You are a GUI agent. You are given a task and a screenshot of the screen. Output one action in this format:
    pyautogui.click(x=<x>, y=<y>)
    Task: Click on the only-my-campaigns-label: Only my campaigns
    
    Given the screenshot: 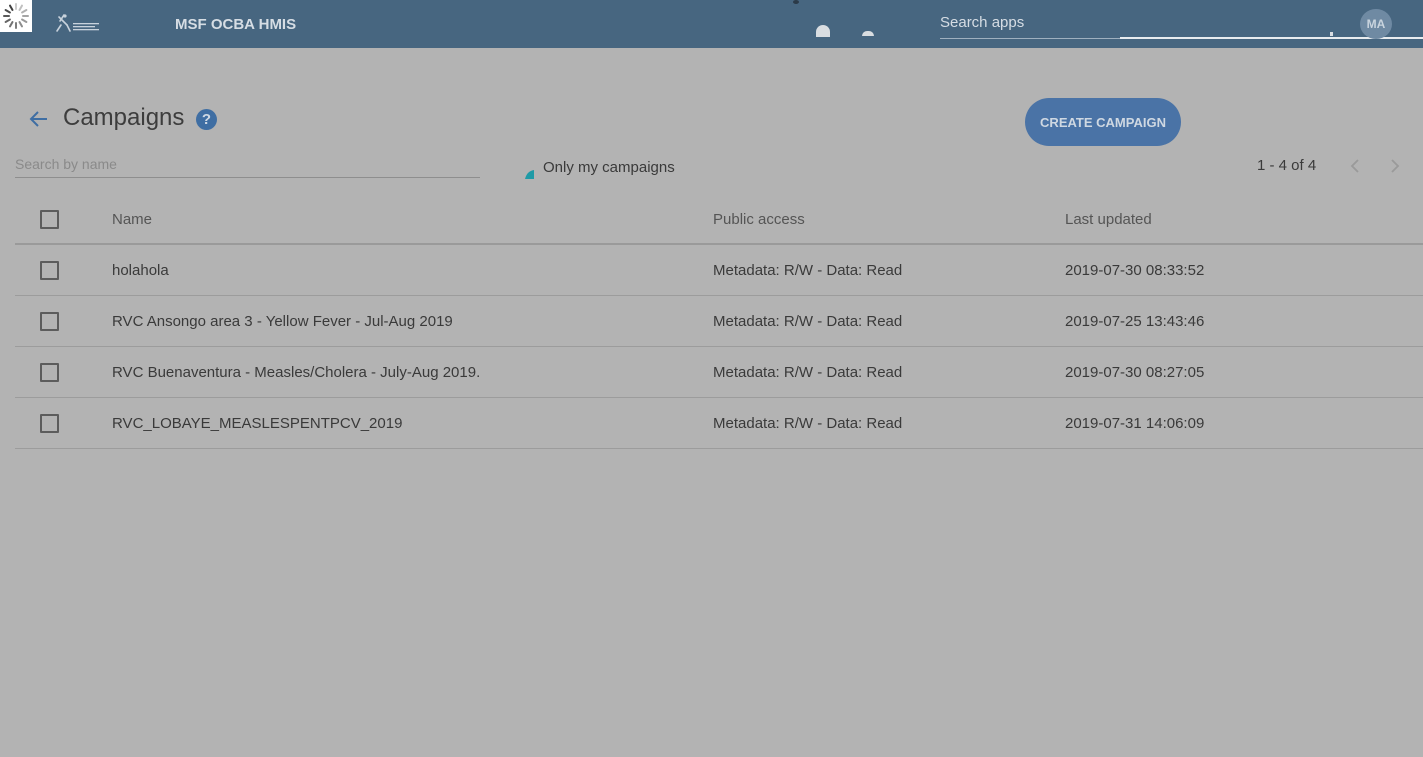 What is the action you would take?
    pyautogui.click(x=609, y=167)
    